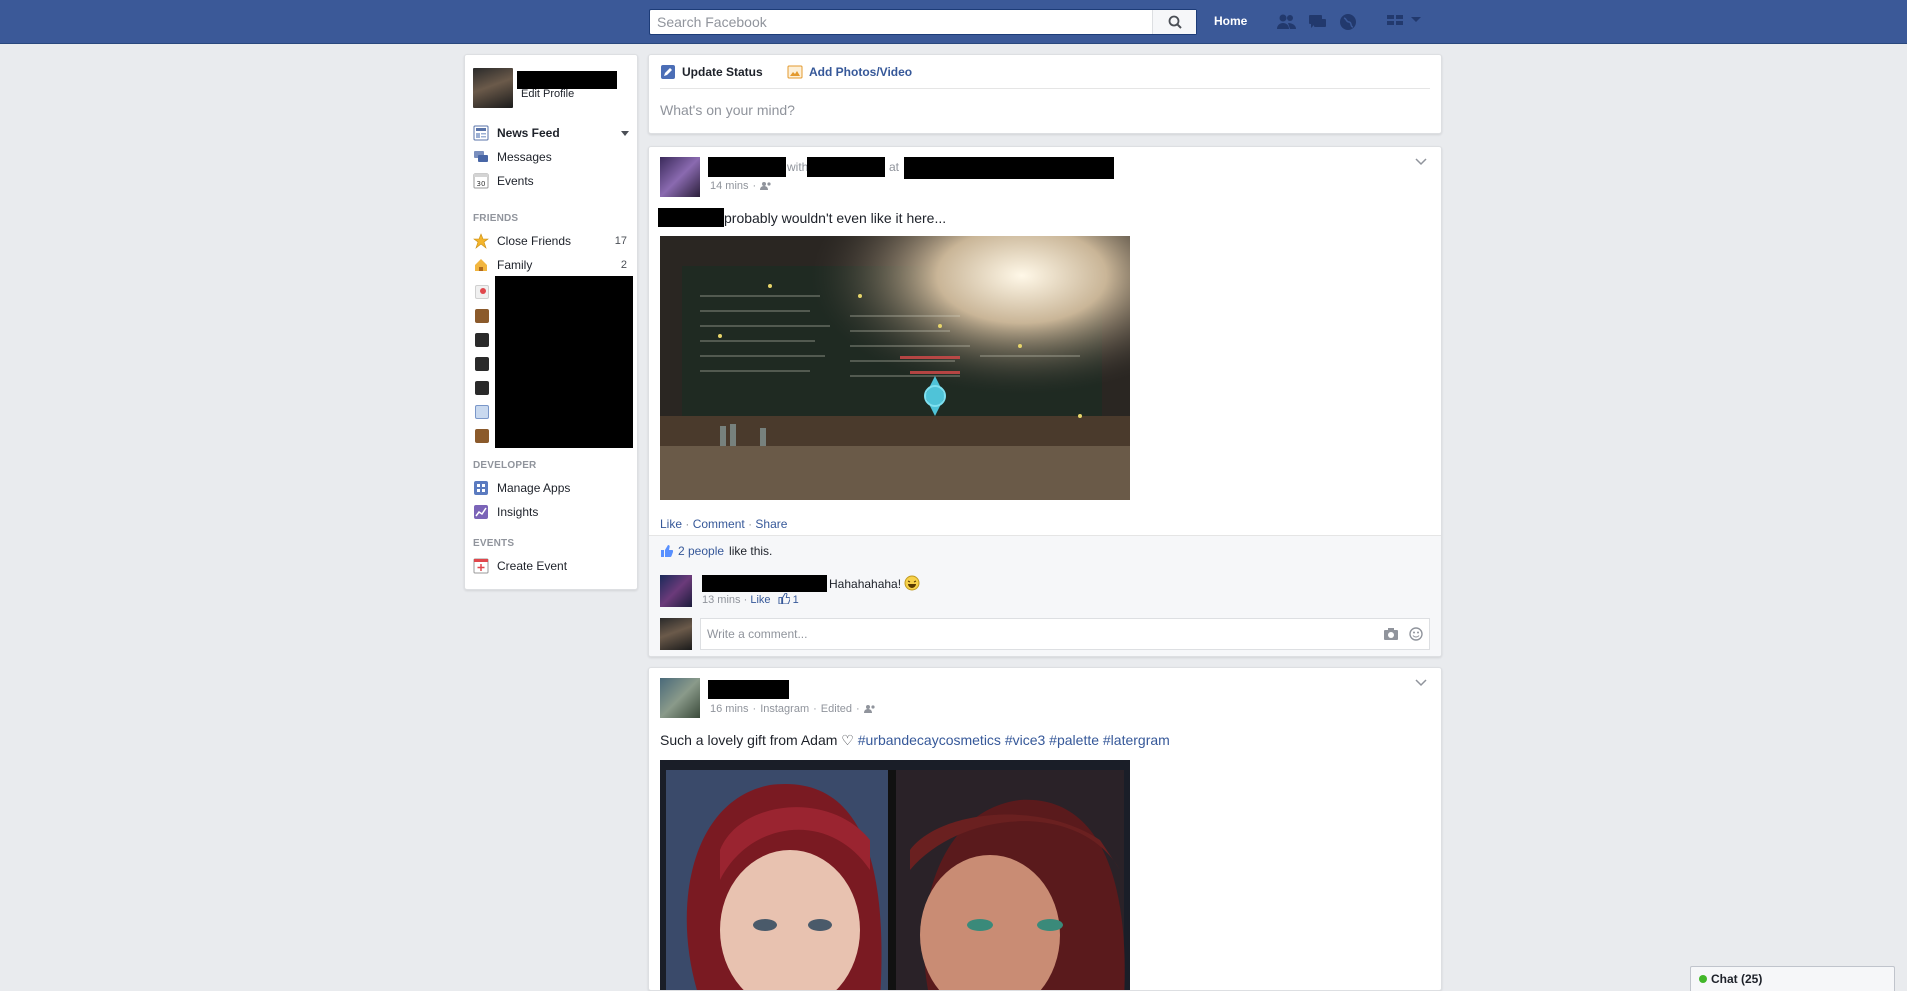  Describe the element at coordinates (796, 600) in the screenshot. I see `comment-like-count: 1` at that location.